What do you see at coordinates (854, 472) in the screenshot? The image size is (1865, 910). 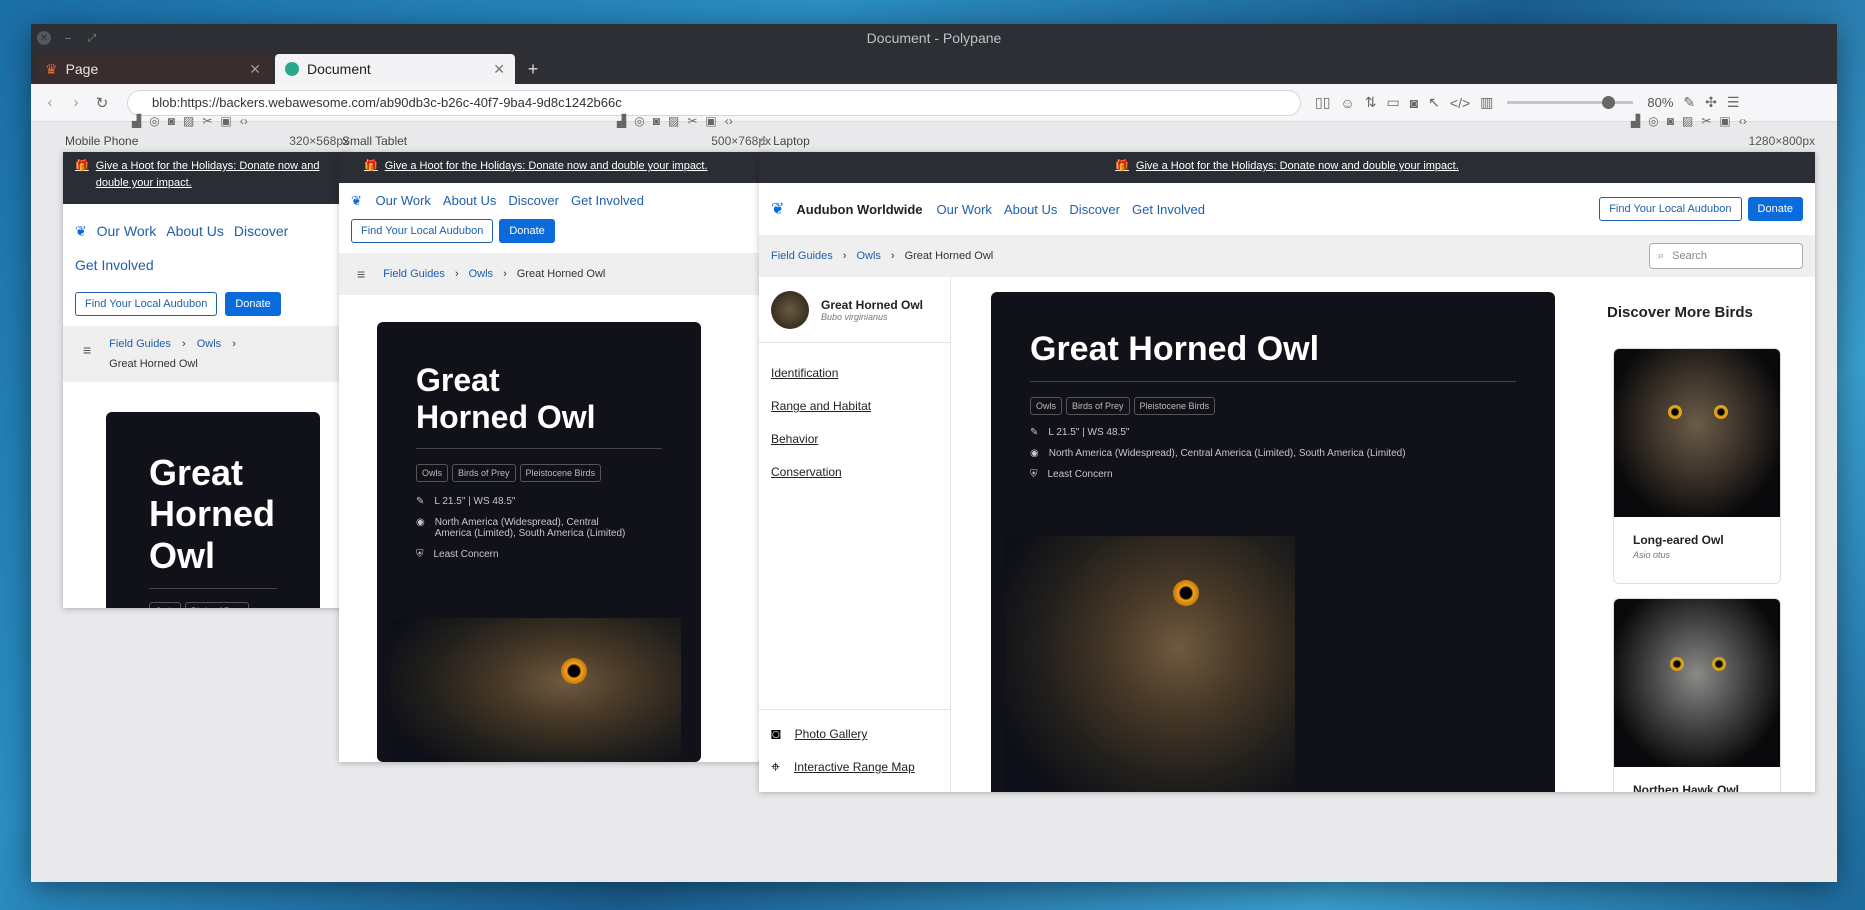 I see `section-conservation: Conservation` at bounding box center [854, 472].